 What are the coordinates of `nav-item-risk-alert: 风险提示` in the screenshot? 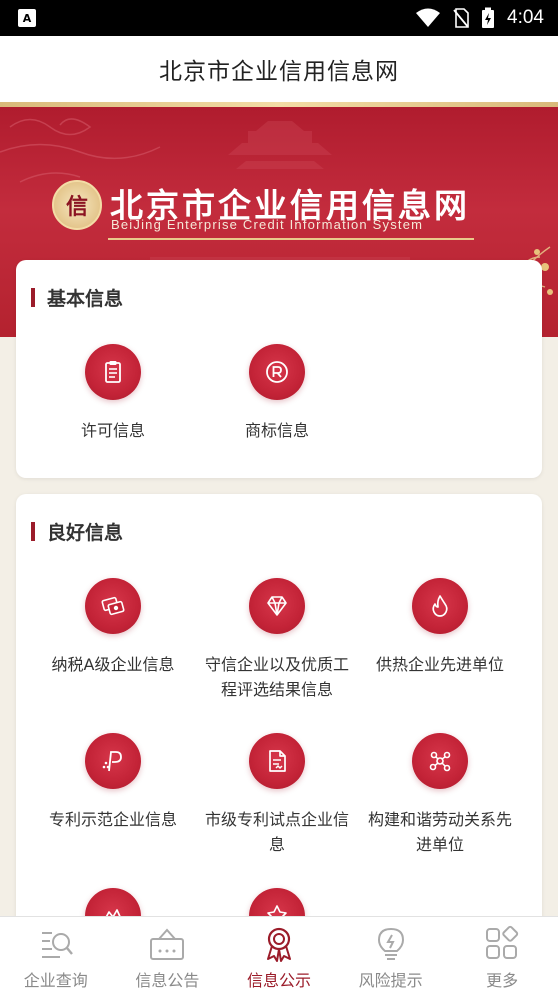 It's located at (391, 954).